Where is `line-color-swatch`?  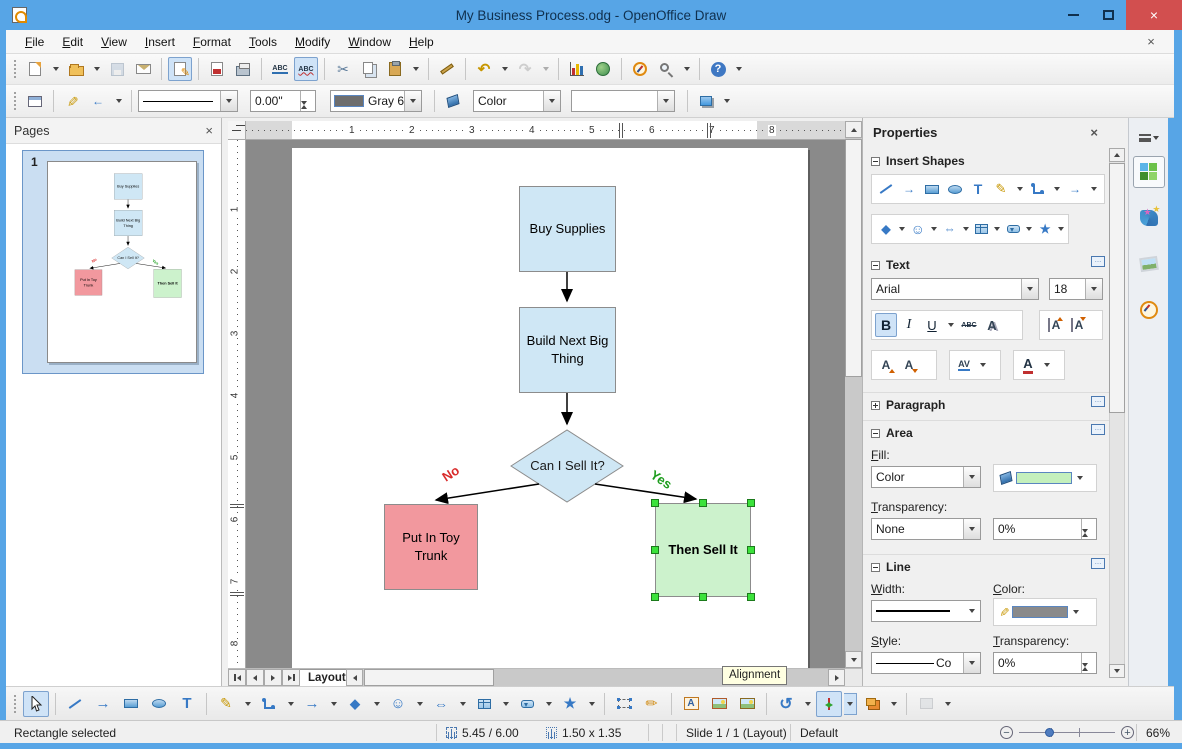 line-color-swatch is located at coordinates (1040, 612).